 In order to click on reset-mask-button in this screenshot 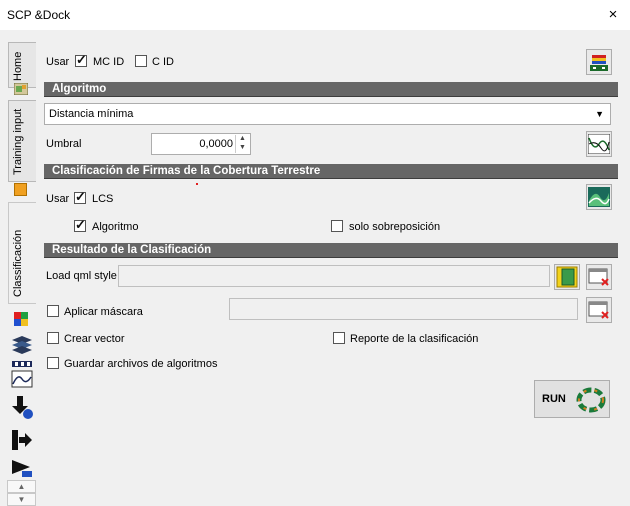, I will do `click(599, 310)`.